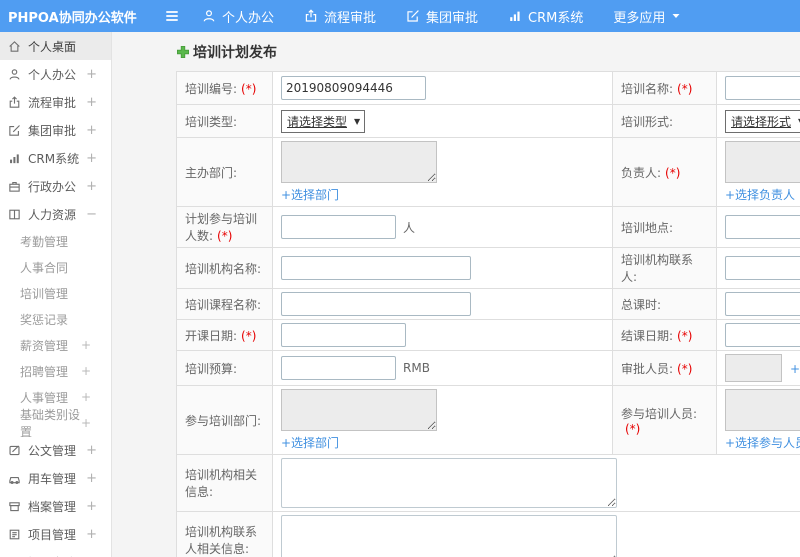 This screenshot has width=800, height=557. I want to click on sidebar-item-group-approval: 集团审批 +, so click(55, 130).